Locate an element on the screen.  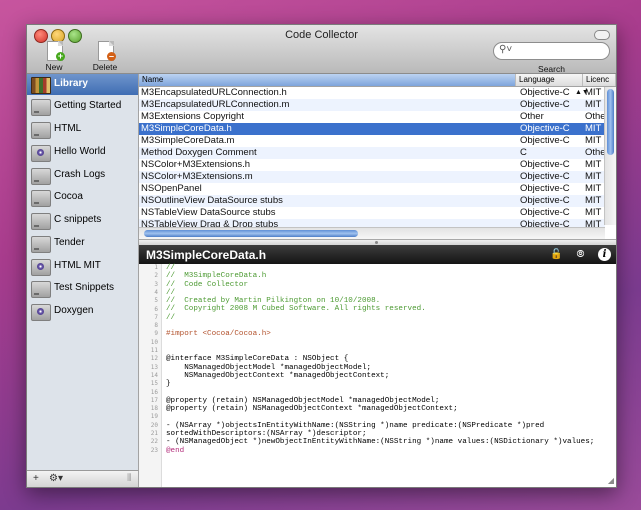
sidebar-item-html-mit: HTML MIT is located at coordinates (82, 266).